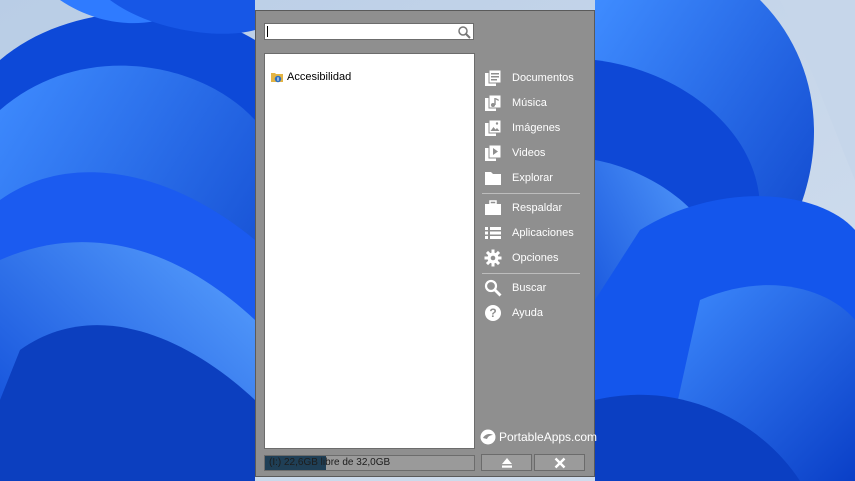  I want to click on side-item-label: Buscar, so click(529, 288).